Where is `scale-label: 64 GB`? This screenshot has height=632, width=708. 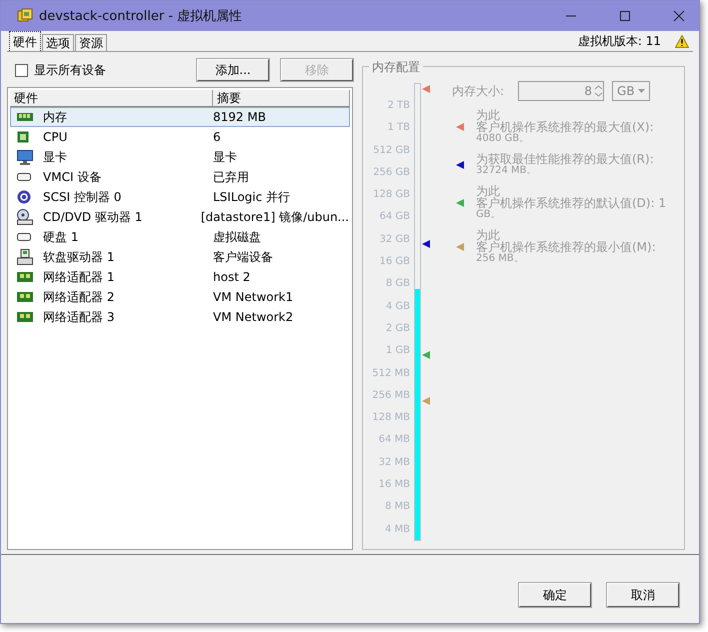
scale-label: 64 GB is located at coordinates (395, 217).